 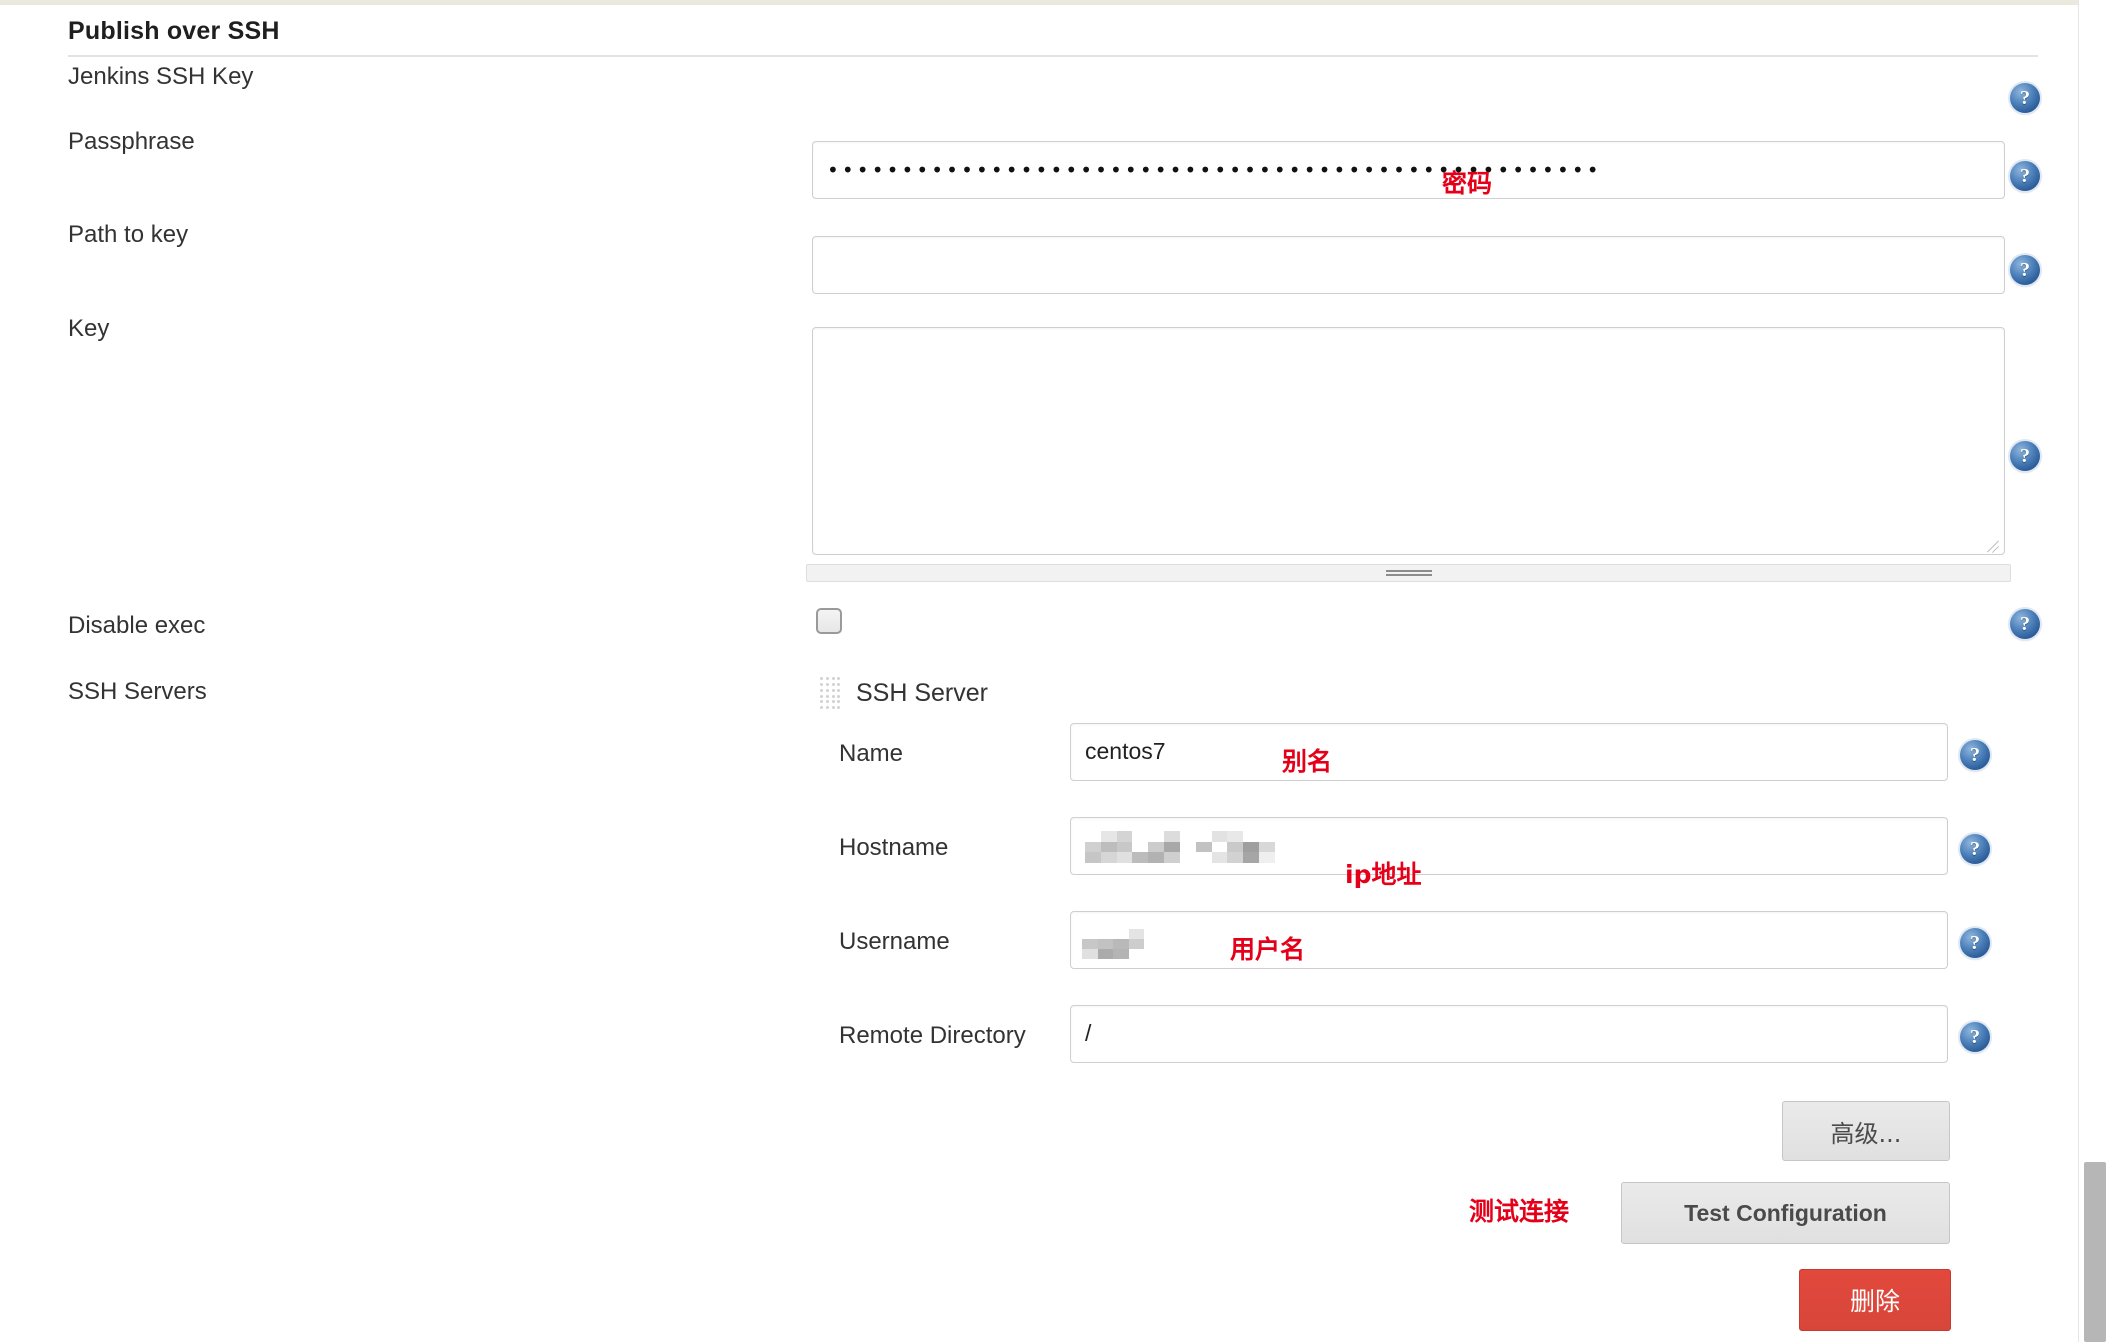 What do you see at coordinates (1088, 1033) in the screenshot?
I see `server-remote-directory-value: /` at bounding box center [1088, 1033].